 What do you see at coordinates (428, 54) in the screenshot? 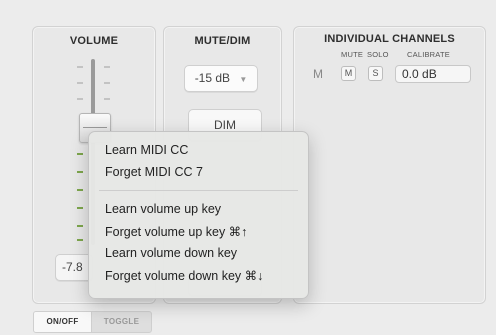
I see `calibrate-column-header: CALIBRATE` at bounding box center [428, 54].